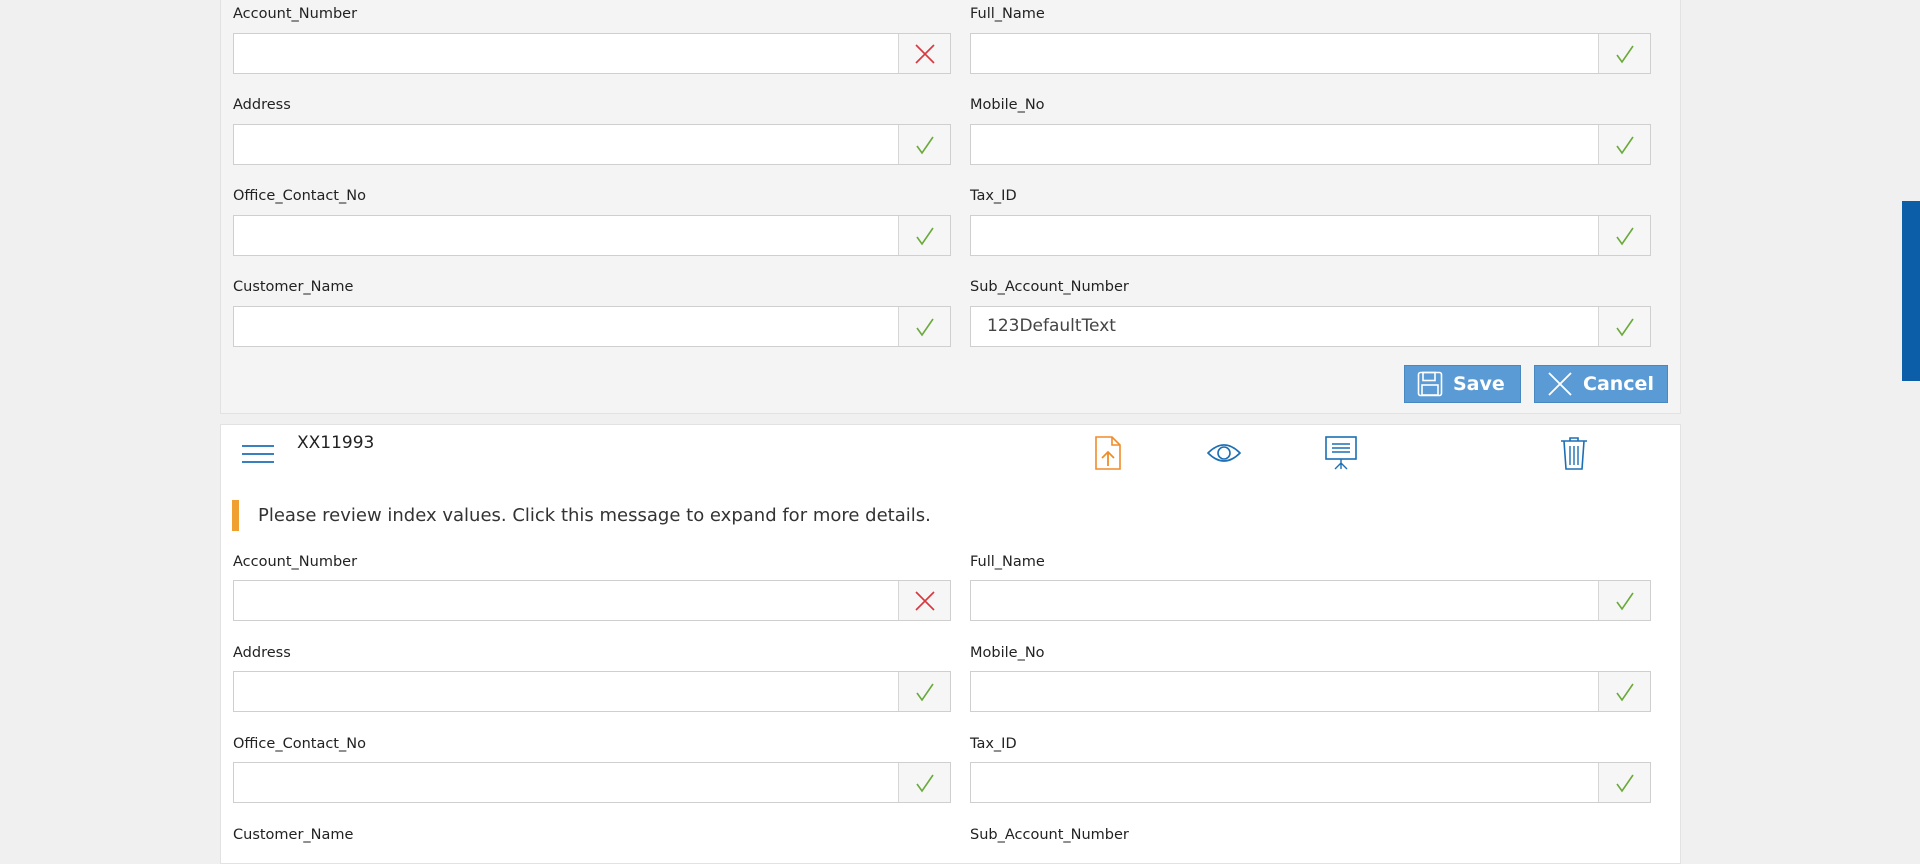 The height and width of the screenshot is (864, 1920). I want to click on sub-account-number-field: 123DefaultText, so click(1310, 326).